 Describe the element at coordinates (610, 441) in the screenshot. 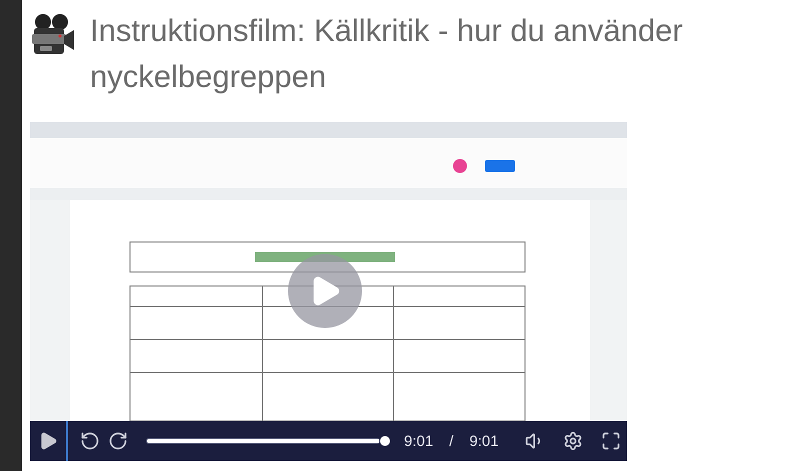

I see `fullscreen-icon` at that location.